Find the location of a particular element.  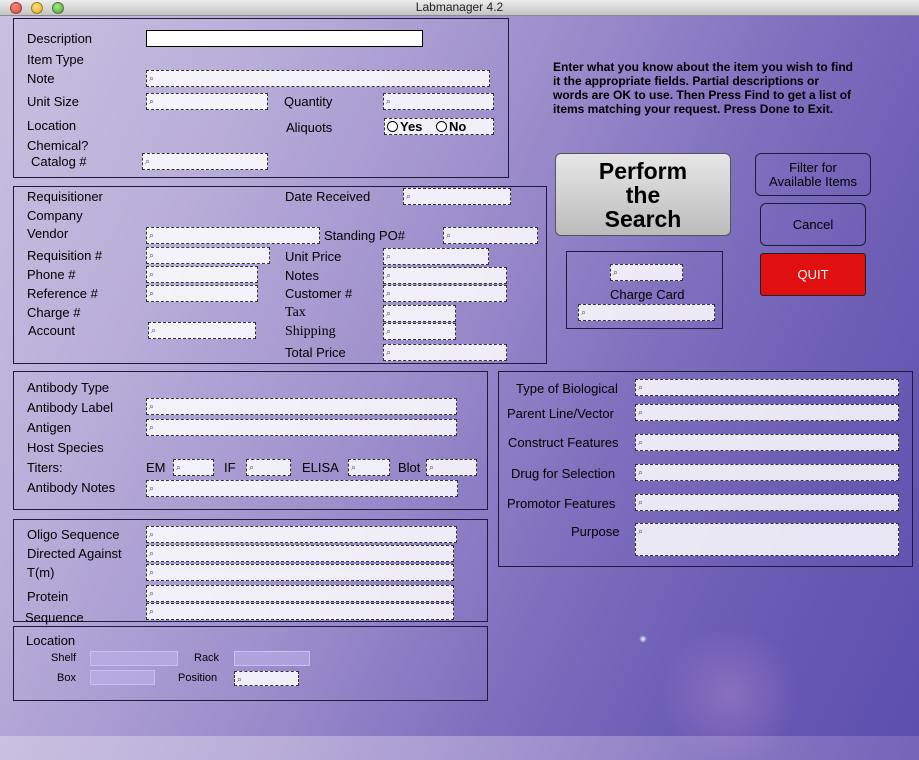

total-price-field: ⌕ is located at coordinates (445, 352).